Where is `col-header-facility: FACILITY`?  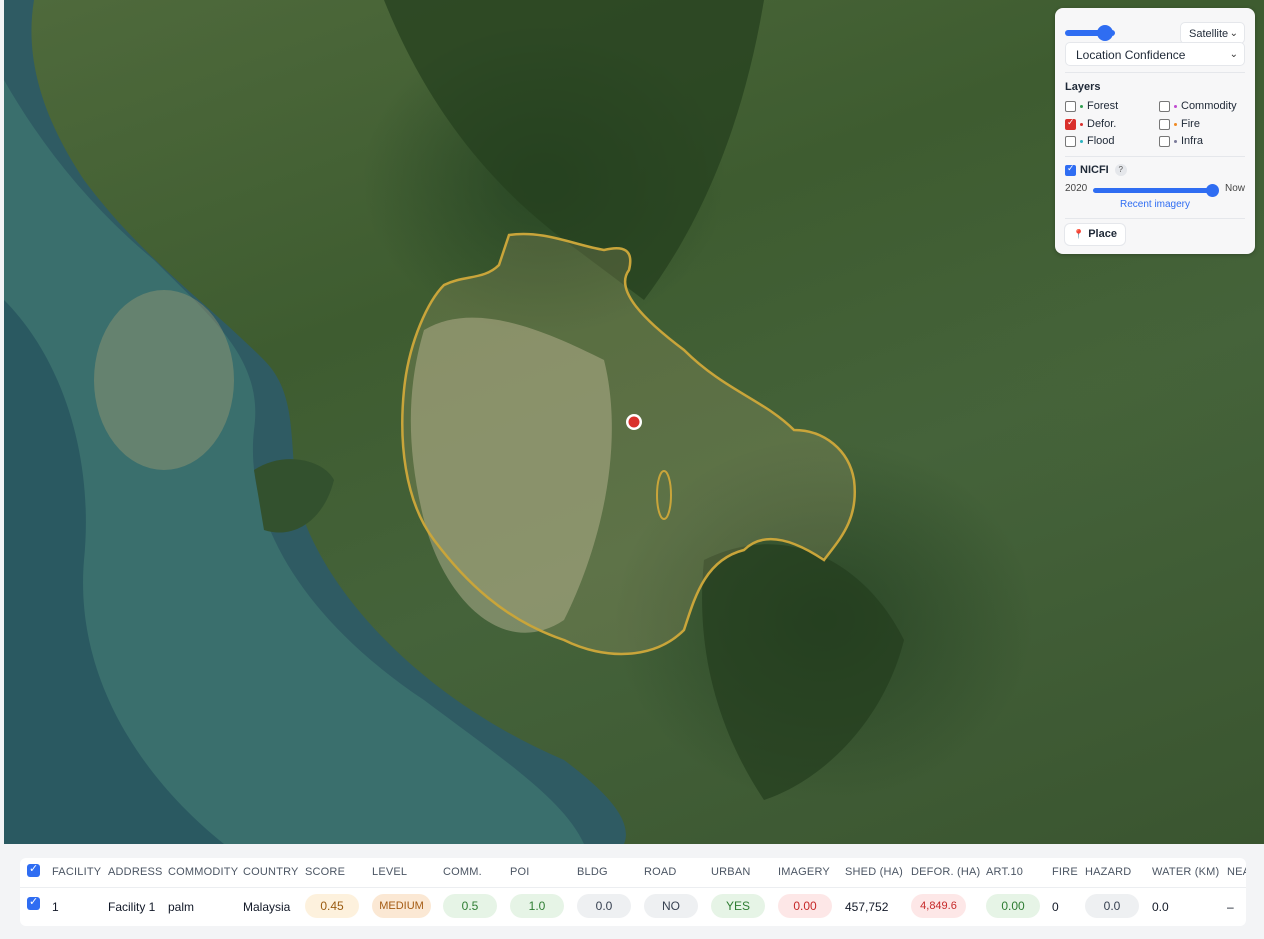 col-header-facility: FACILITY is located at coordinates (76, 872).